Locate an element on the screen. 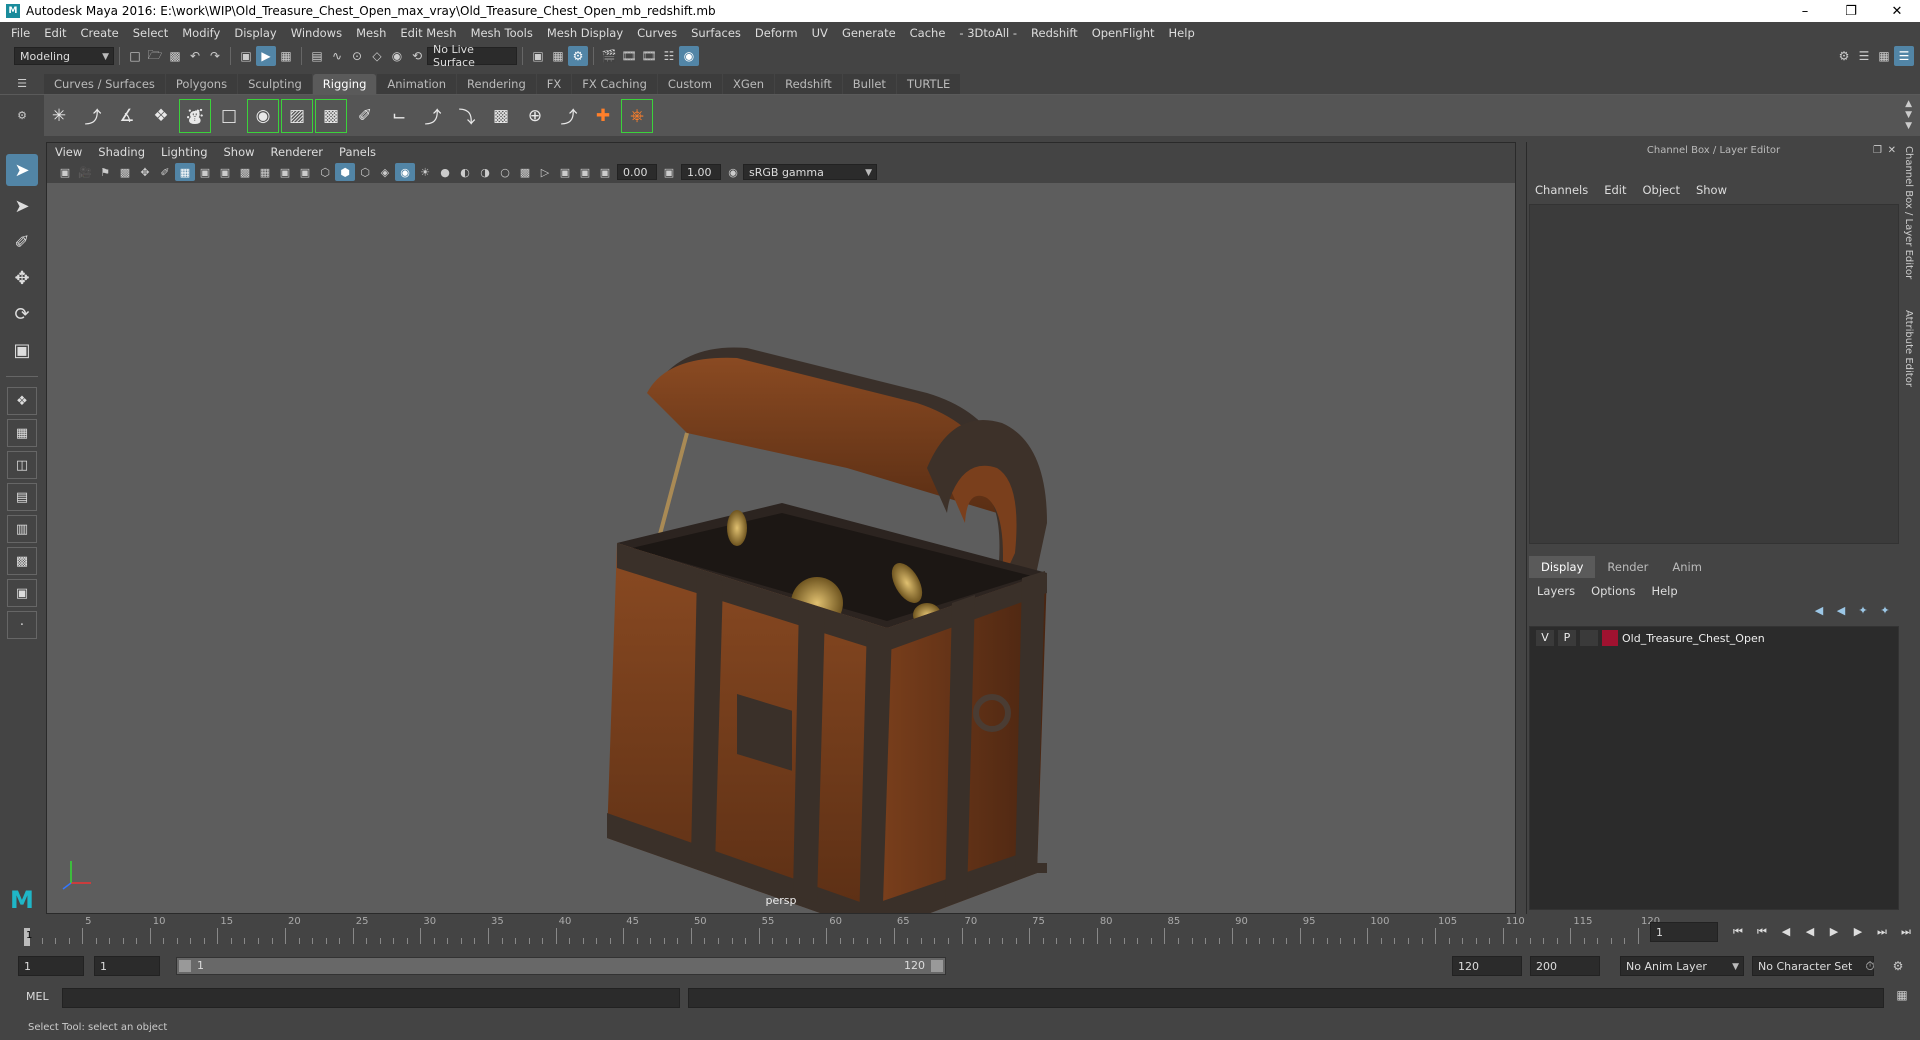 This screenshot has width=1920, height=1040. float-panel-icon: ❐ is located at coordinates (1877, 151).